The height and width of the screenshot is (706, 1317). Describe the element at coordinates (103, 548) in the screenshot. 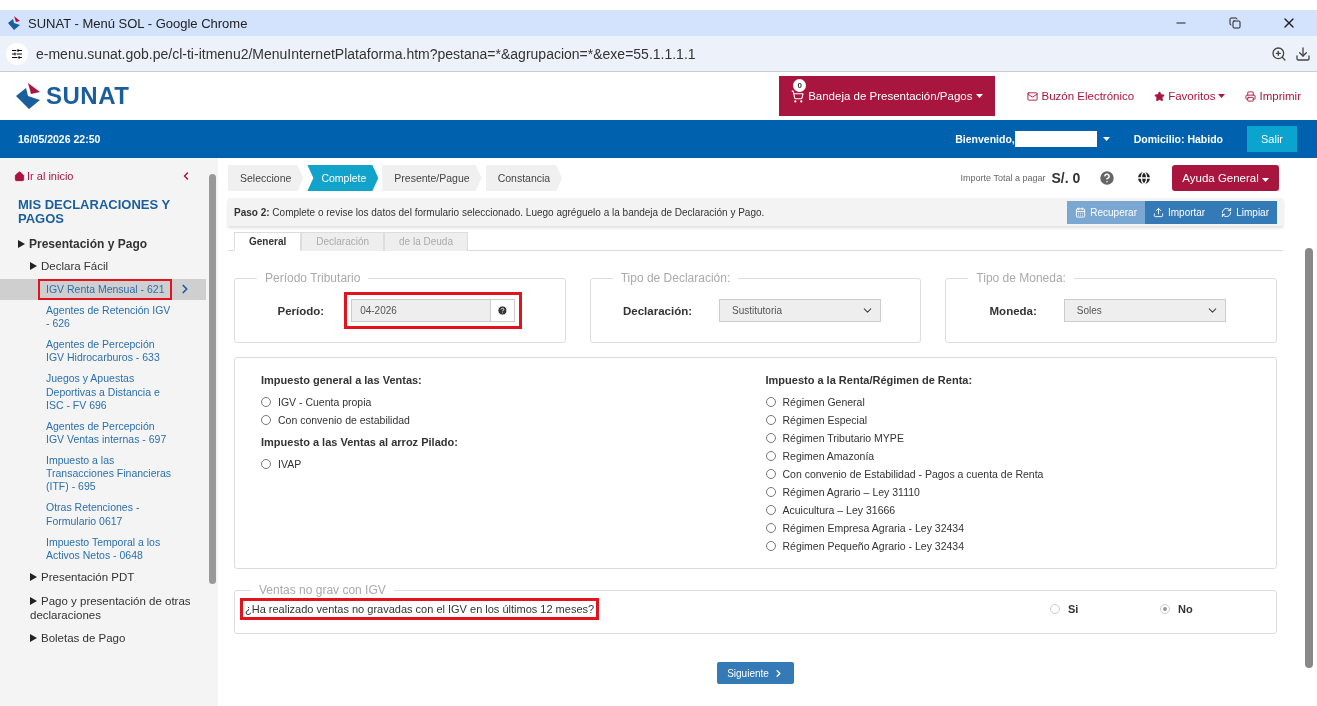

I see `sidebar-item: Impuesto Temporal a los Activos Netos - 0648` at that location.